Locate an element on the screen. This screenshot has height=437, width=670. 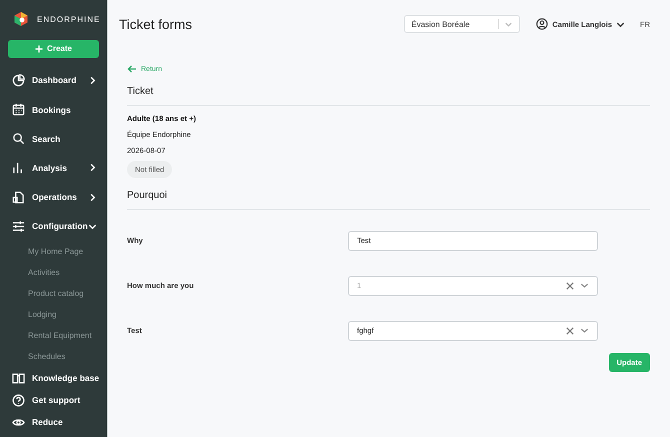
submenu-item: Lodging is located at coordinates (53, 314).